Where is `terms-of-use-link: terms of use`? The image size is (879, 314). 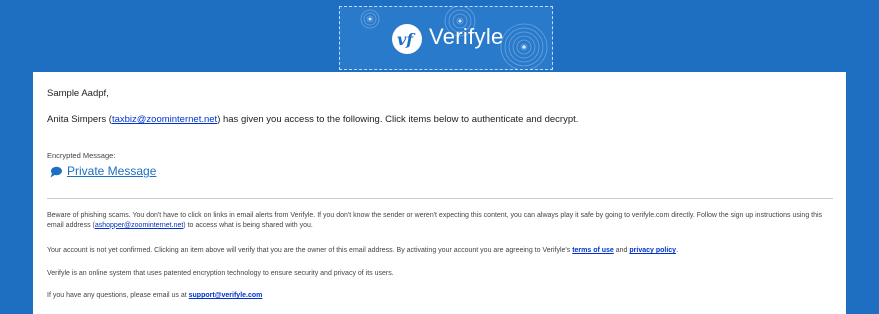 terms-of-use-link: terms of use is located at coordinates (593, 250).